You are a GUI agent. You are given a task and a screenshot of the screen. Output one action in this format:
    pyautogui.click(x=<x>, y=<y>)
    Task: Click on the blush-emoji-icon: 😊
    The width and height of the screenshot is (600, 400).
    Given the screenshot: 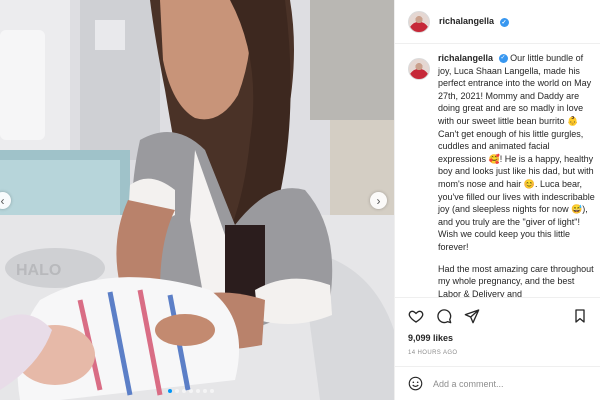 What is the action you would take?
    pyautogui.click(x=529, y=183)
    